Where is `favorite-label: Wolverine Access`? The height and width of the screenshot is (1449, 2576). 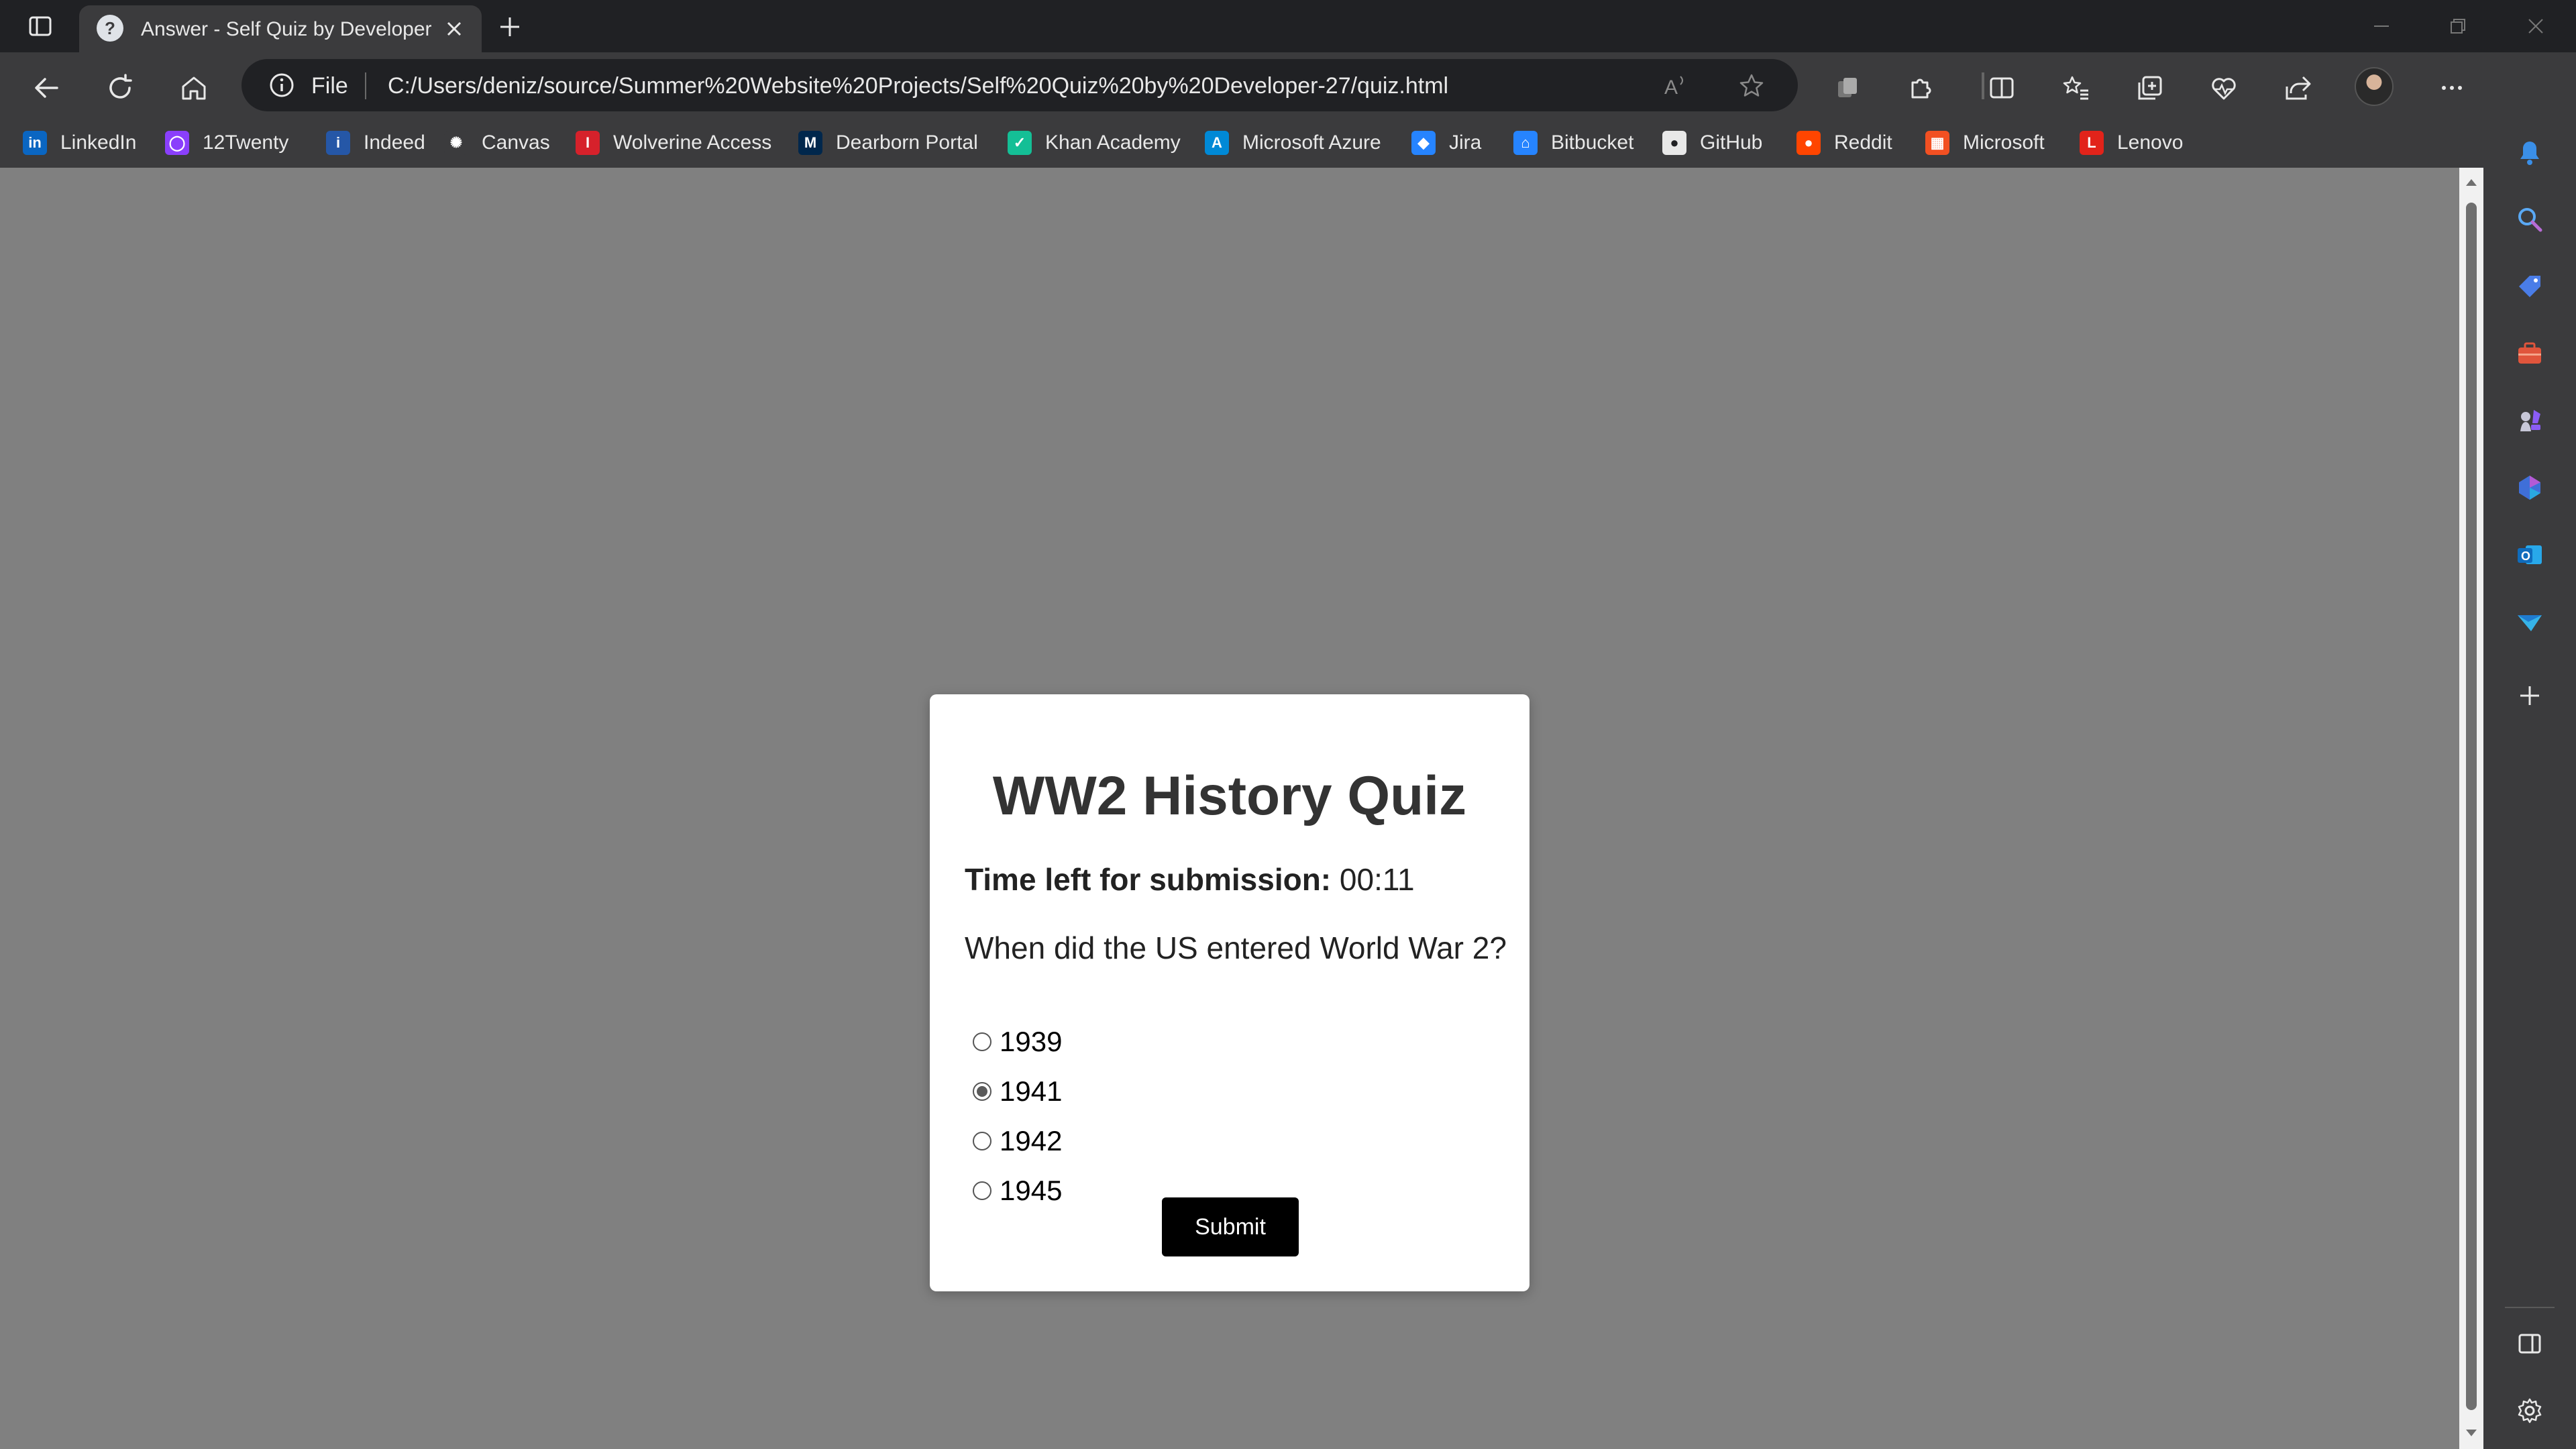
favorite-label: Wolverine Access is located at coordinates (692, 142).